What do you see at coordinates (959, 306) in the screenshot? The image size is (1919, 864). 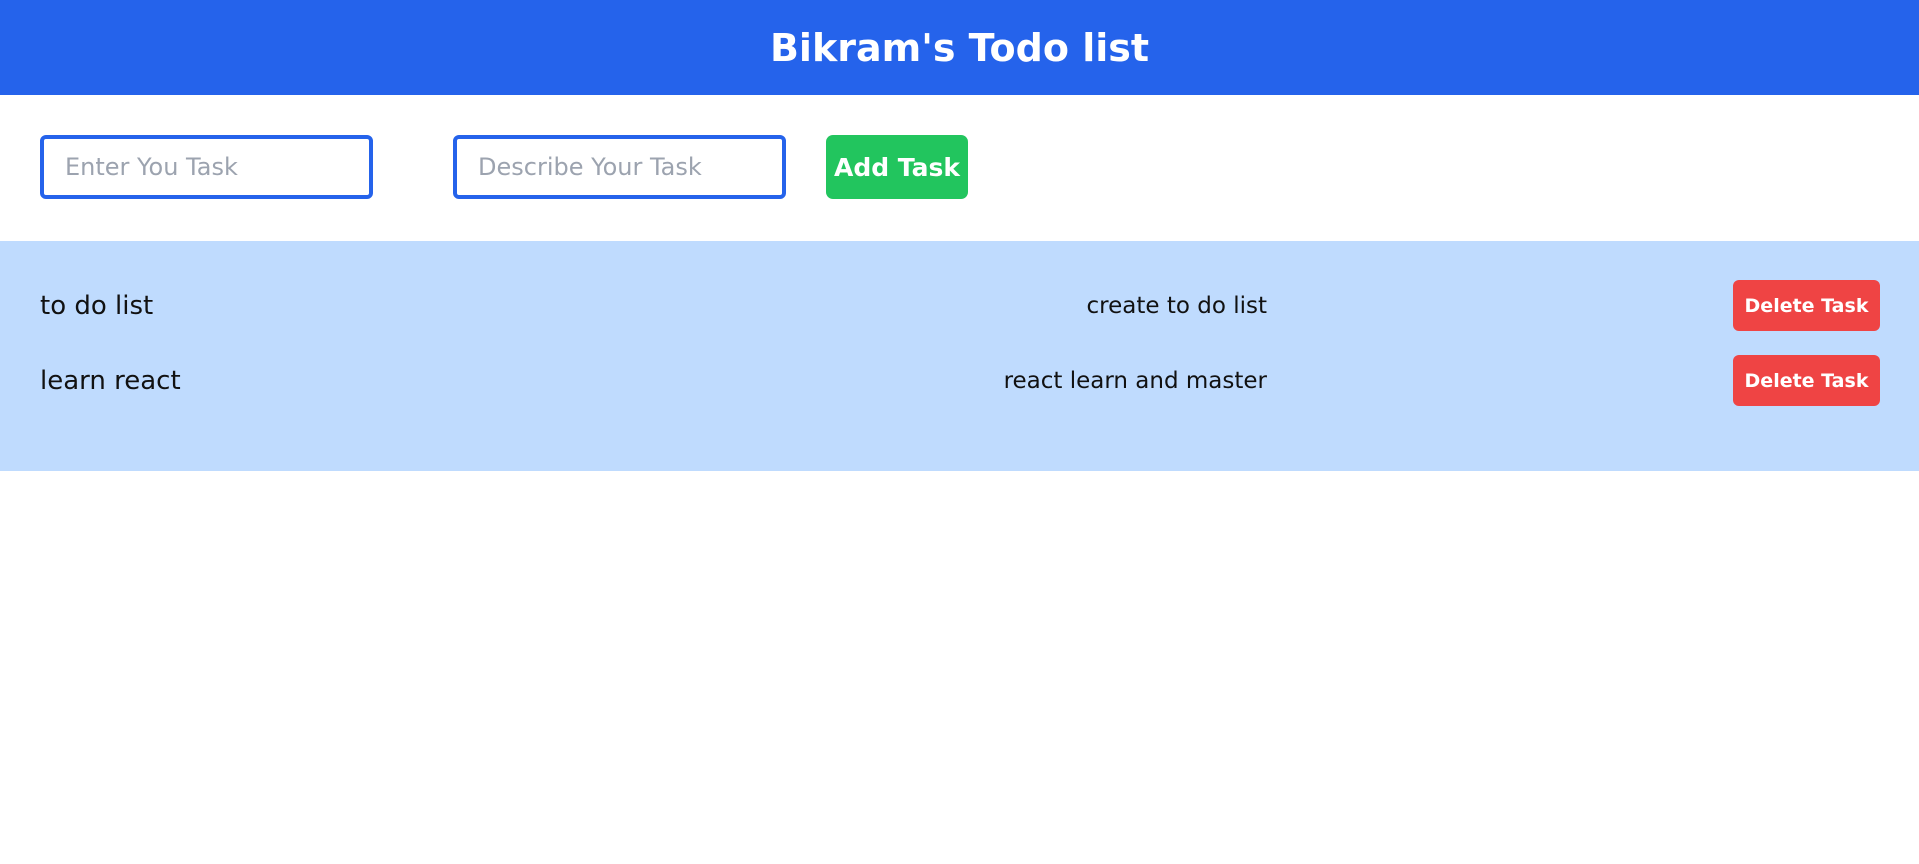 I see `task-item: to do list create to do list Delete Task` at bounding box center [959, 306].